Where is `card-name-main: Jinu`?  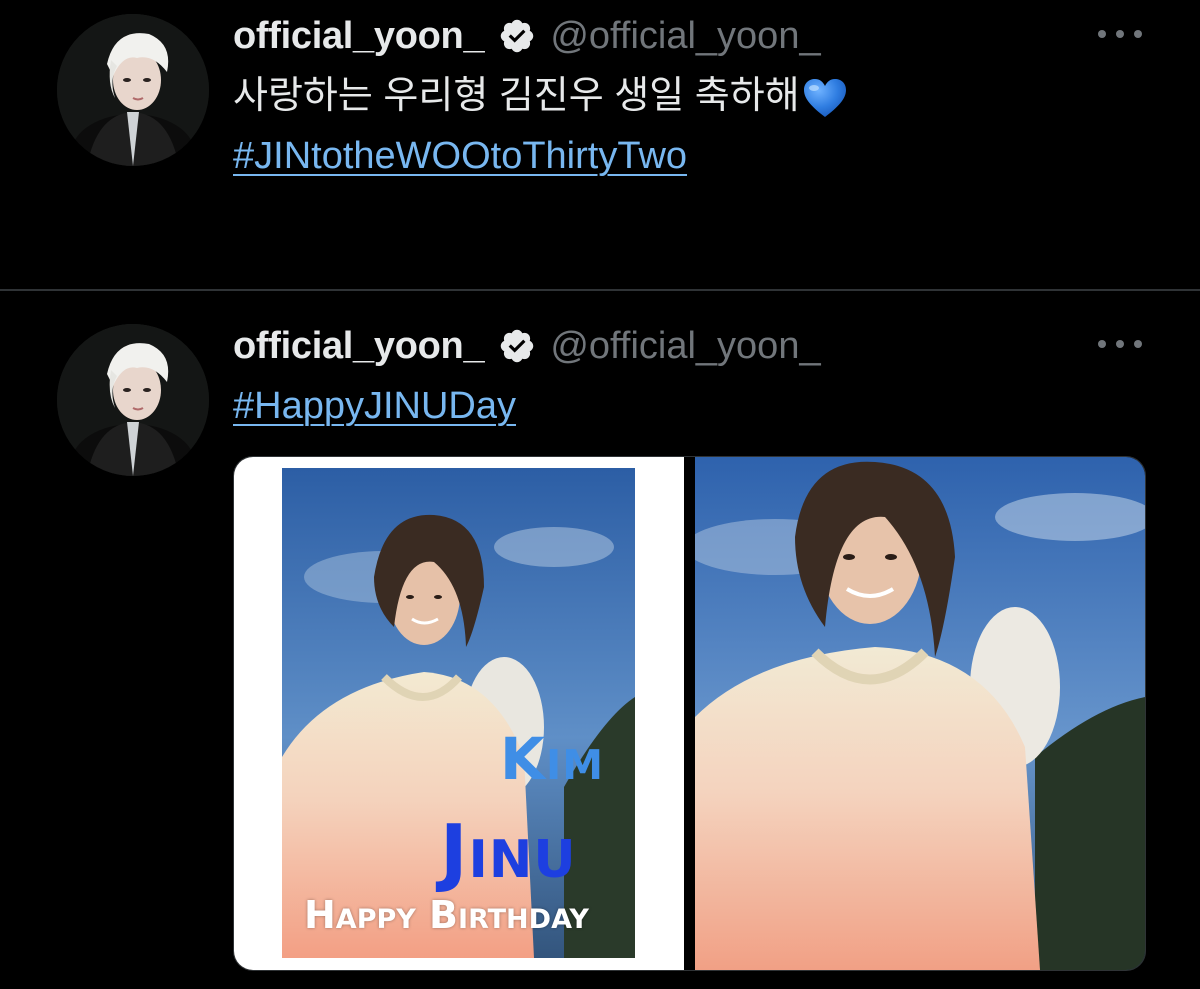 card-name-main: Jinu is located at coordinates (508, 852).